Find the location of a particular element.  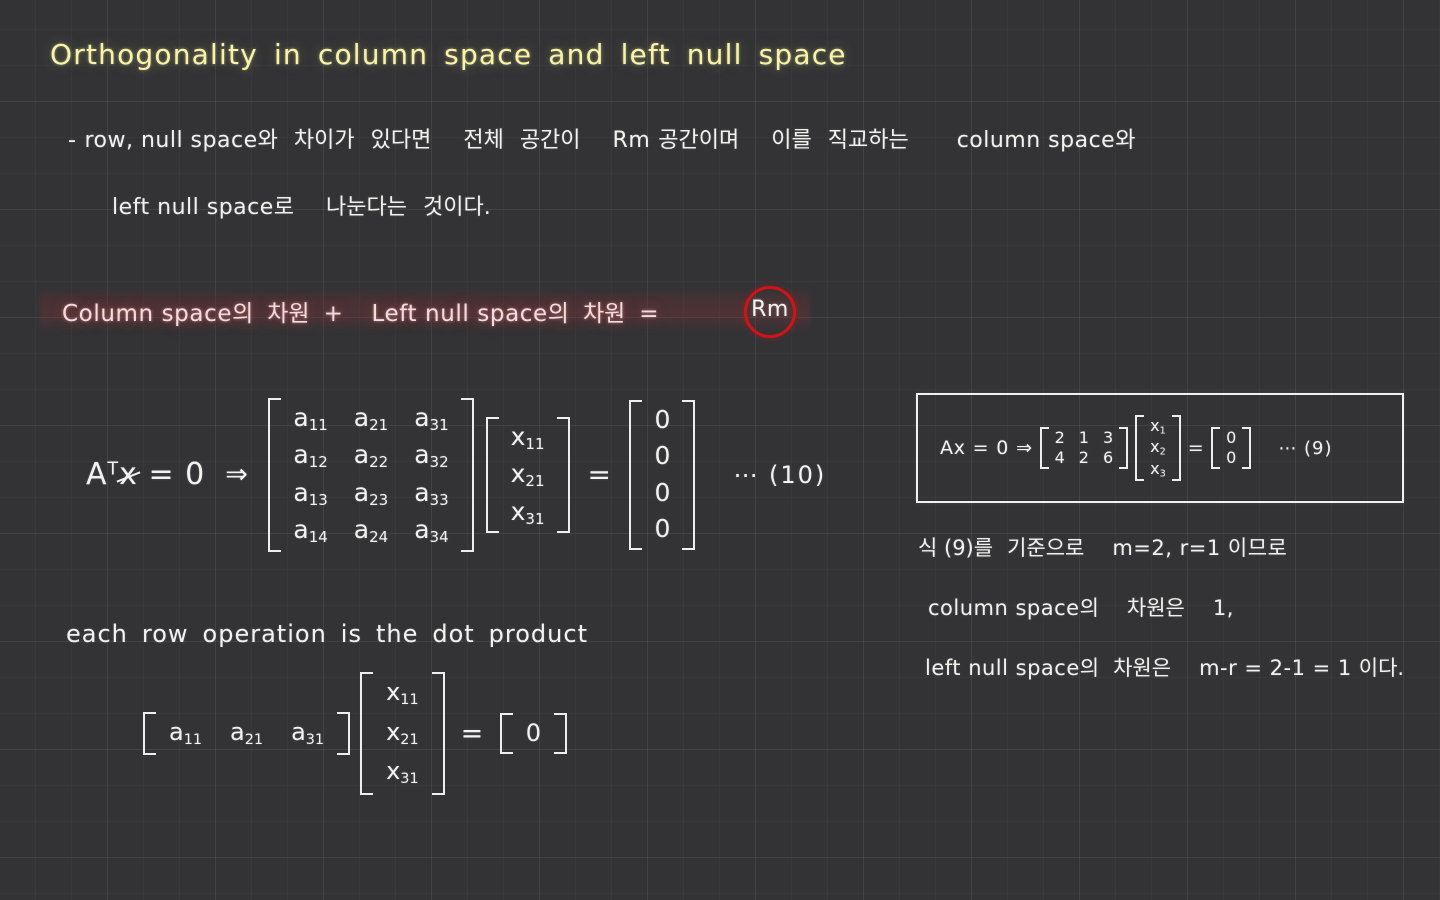

title-word: Orthogonality is located at coordinates (154, 54).